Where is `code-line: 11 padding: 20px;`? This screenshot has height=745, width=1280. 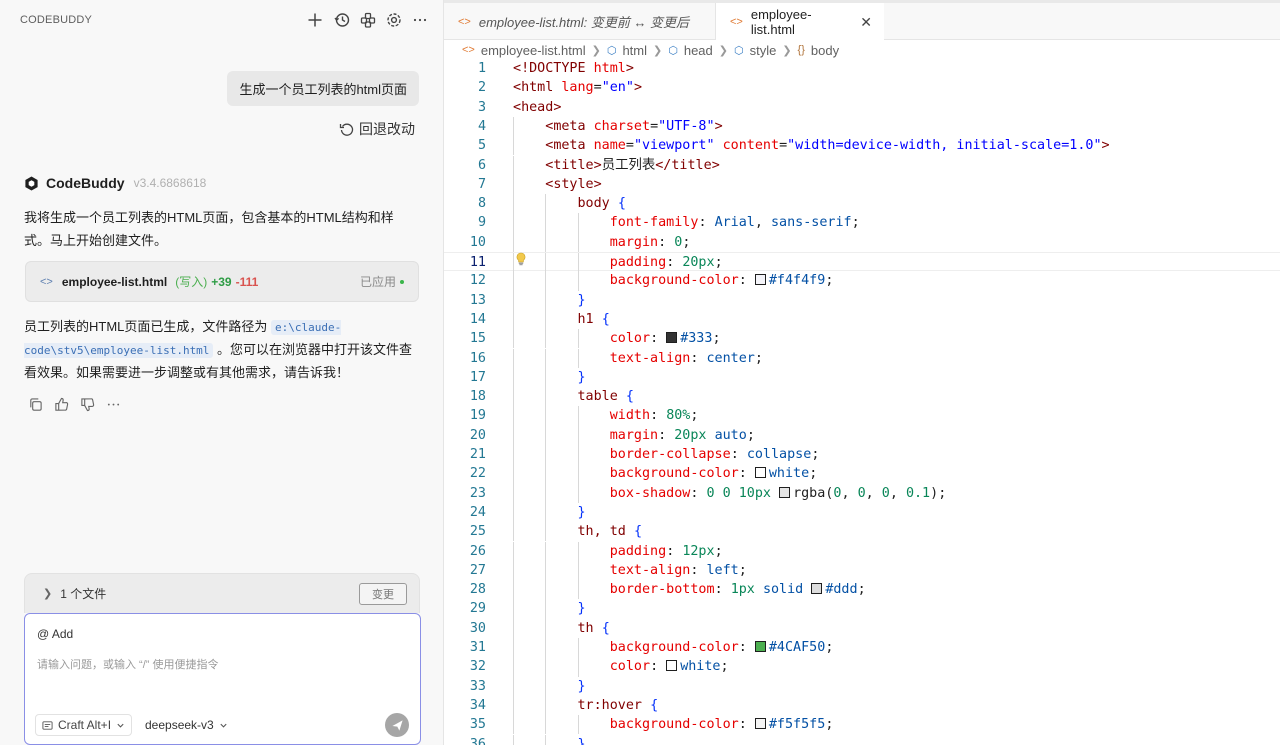 code-line: 11 padding: 20px; is located at coordinates (862, 262).